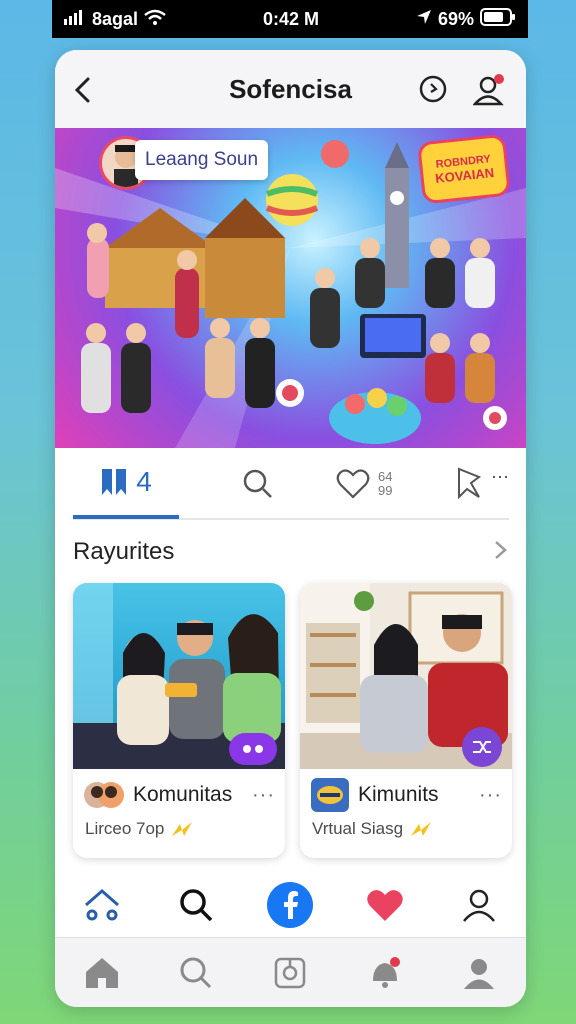  Describe the element at coordinates (291, 485) in the screenshot. I see `action-tabs: 4 64 99 ···` at that location.